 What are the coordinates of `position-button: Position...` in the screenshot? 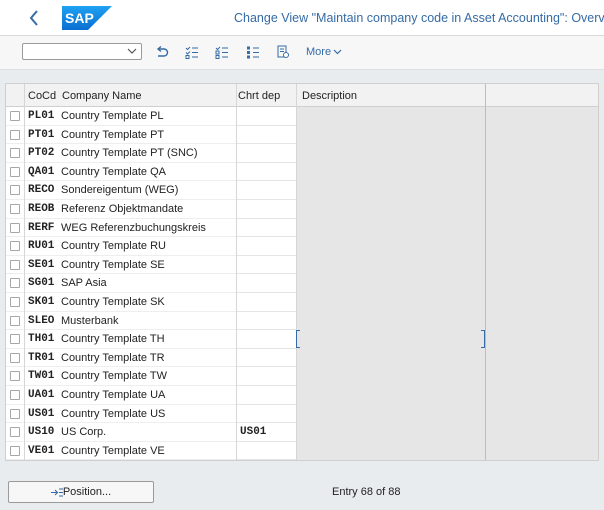 It's located at (81, 492).